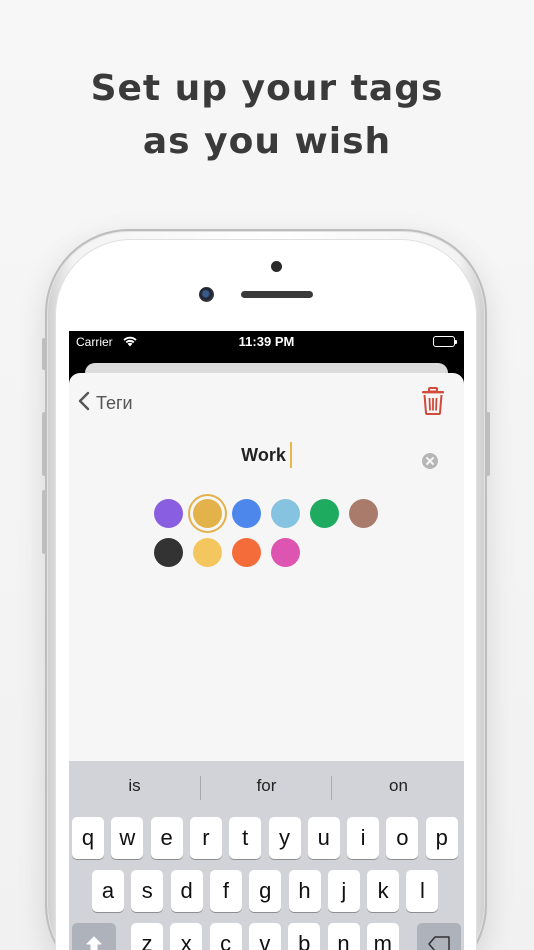 Image resolution: width=534 pixels, height=950 pixels. What do you see at coordinates (147, 936) in the screenshot?
I see `key-z: z` at bounding box center [147, 936].